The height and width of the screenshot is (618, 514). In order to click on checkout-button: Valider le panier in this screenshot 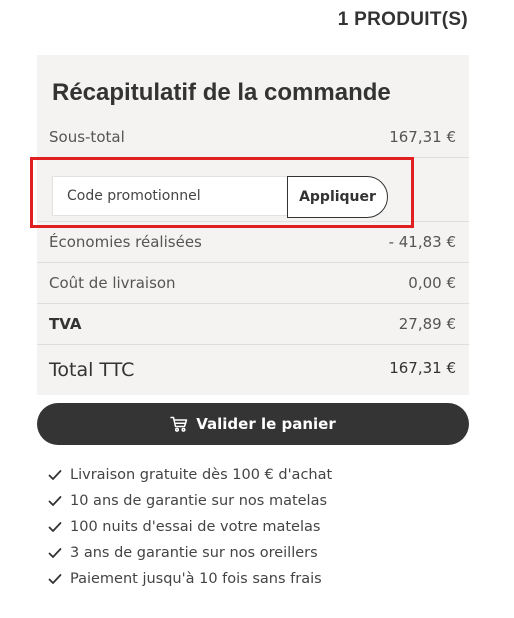, I will do `click(253, 424)`.